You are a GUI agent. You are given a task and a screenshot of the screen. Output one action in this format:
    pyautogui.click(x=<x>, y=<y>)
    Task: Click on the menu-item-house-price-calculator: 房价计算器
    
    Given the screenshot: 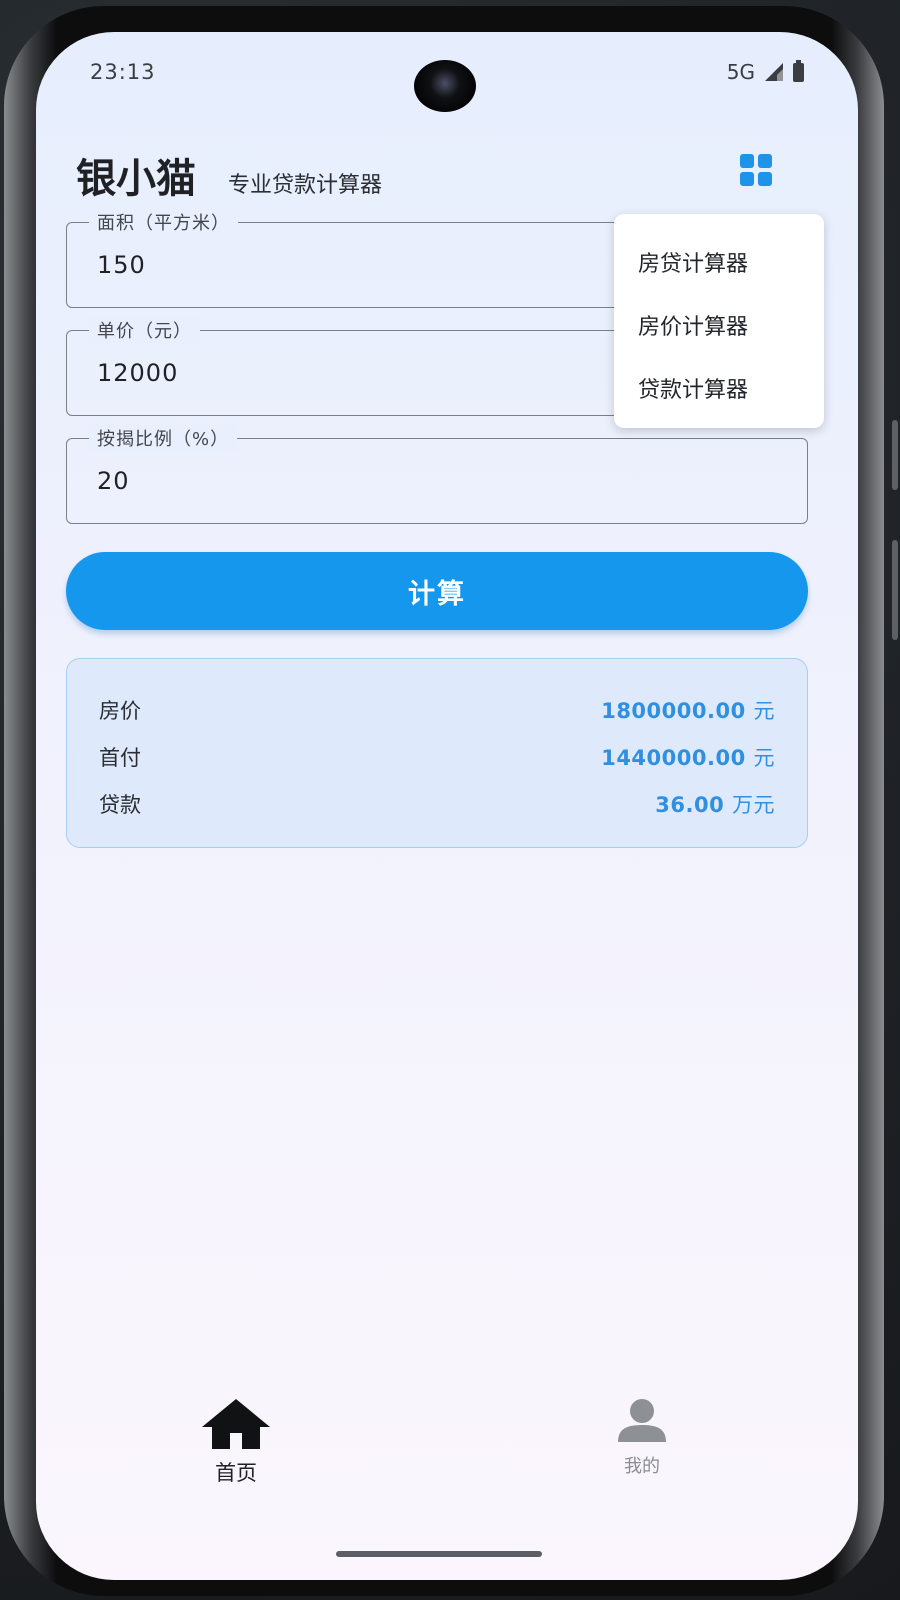 What is the action you would take?
    pyautogui.click(x=693, y=325)
    